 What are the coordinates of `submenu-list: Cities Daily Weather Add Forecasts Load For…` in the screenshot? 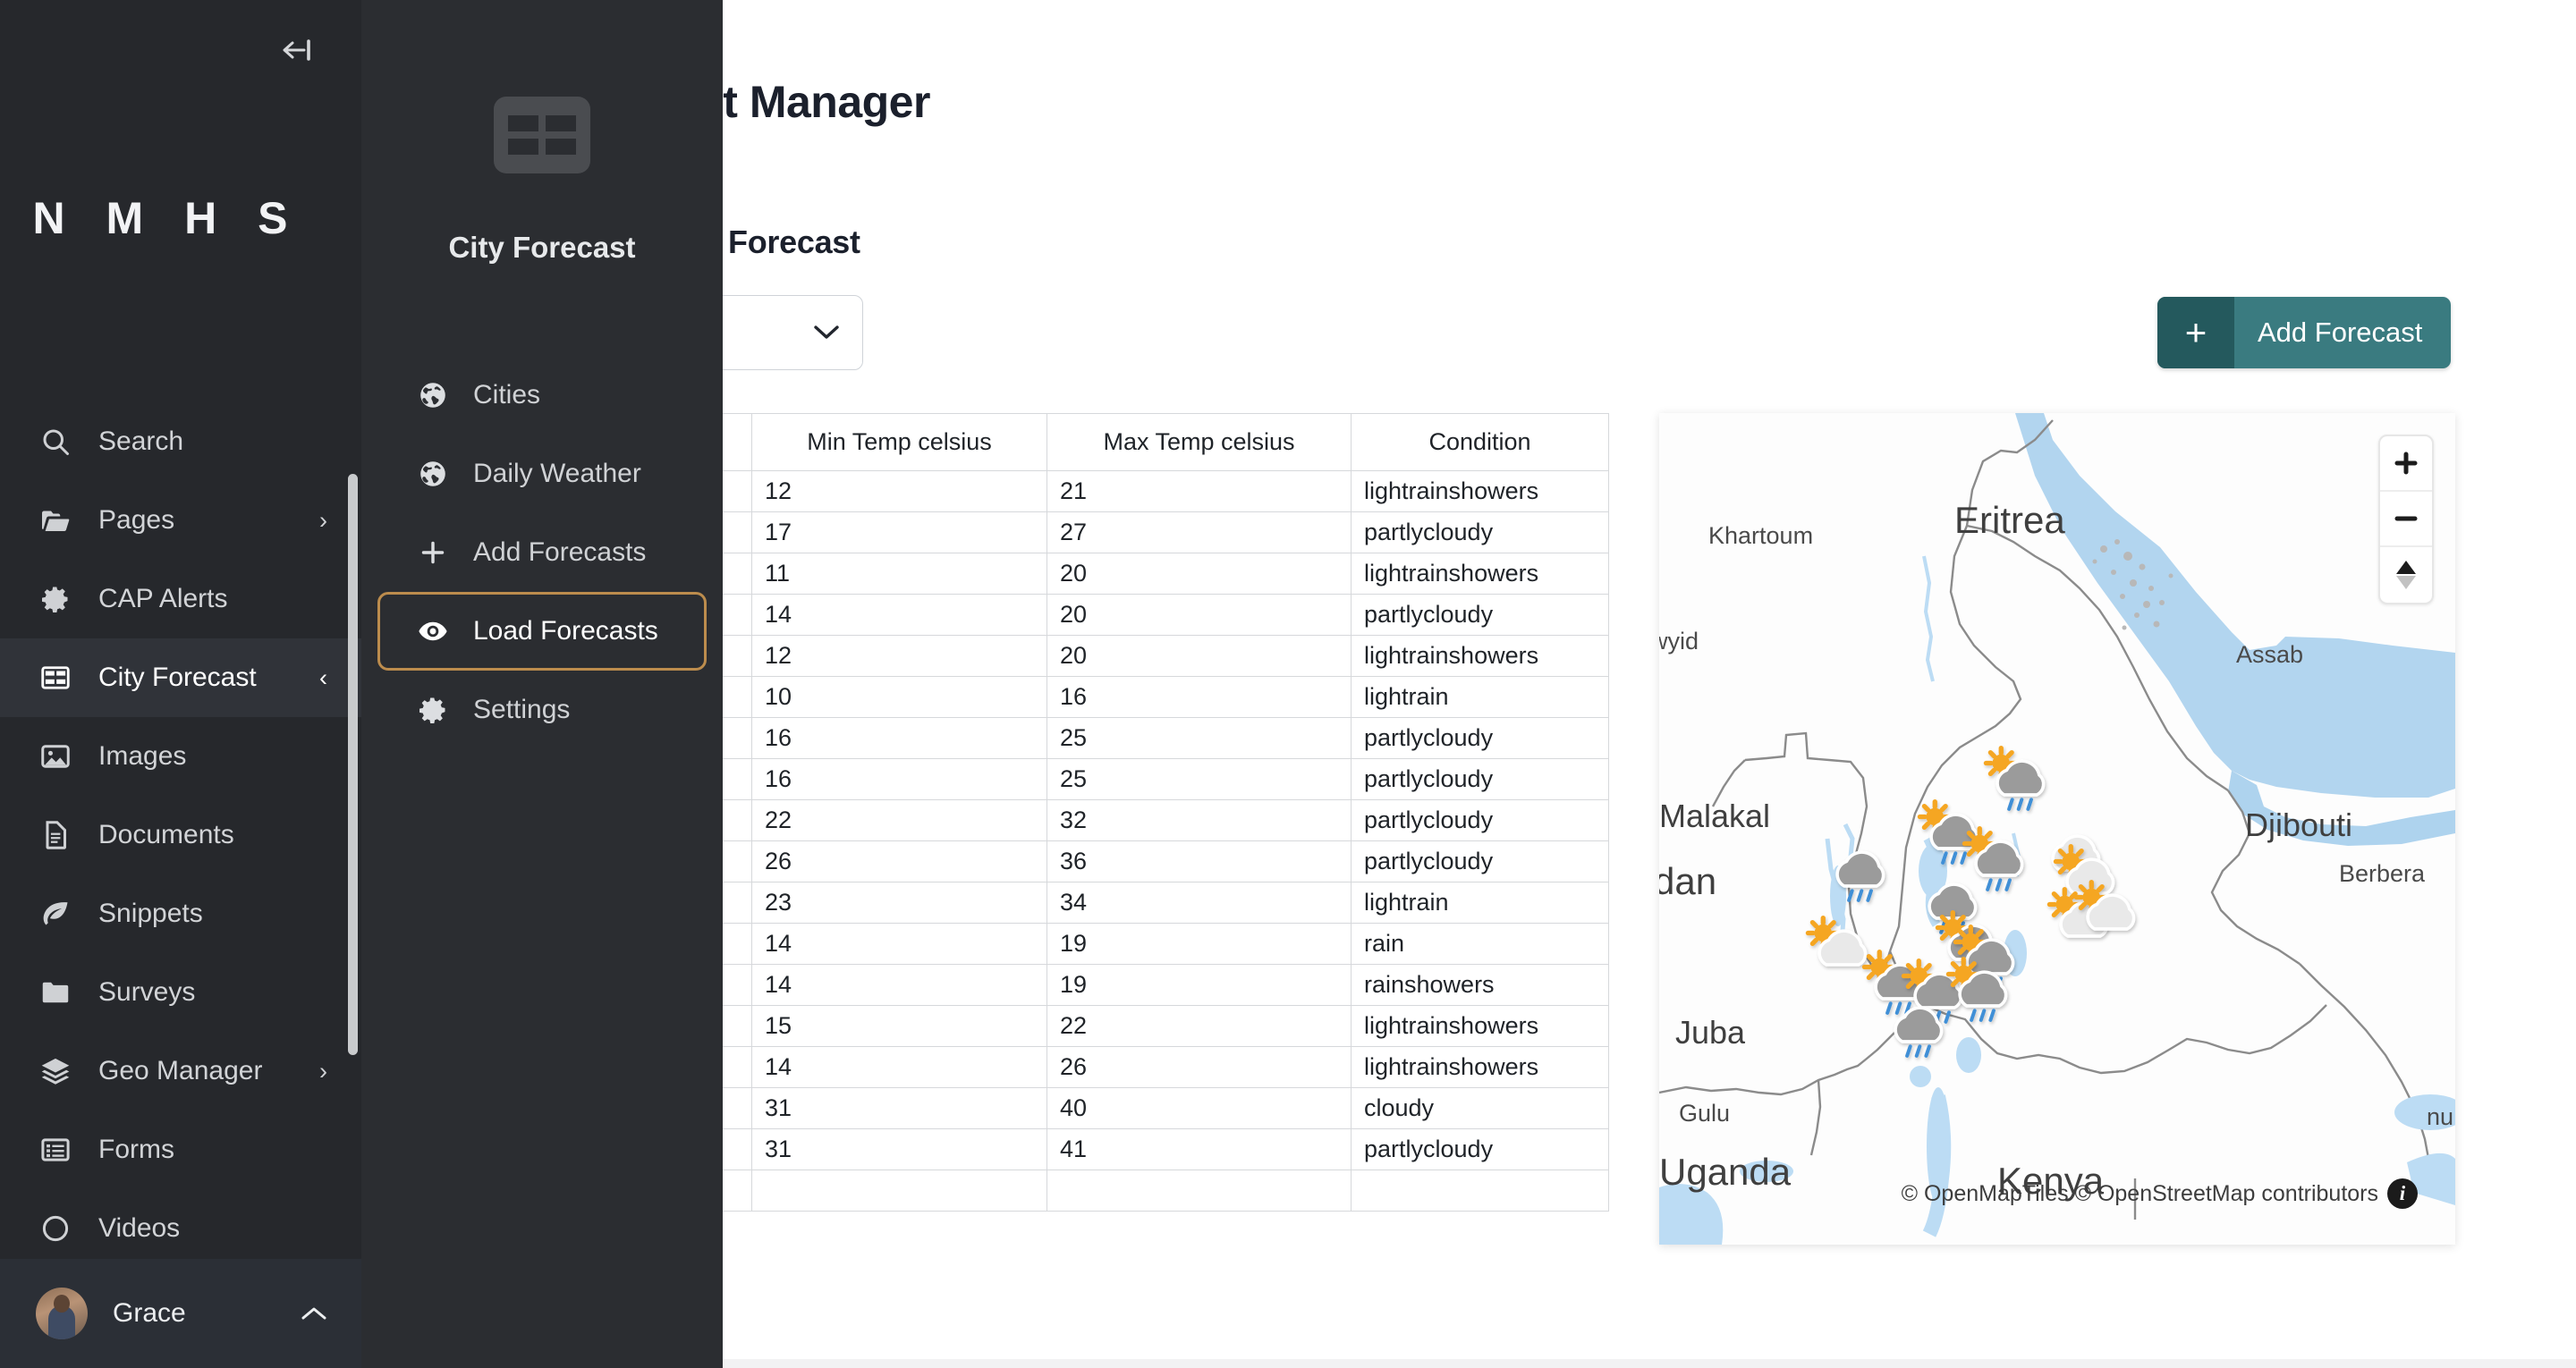 It's located at (542, 552).